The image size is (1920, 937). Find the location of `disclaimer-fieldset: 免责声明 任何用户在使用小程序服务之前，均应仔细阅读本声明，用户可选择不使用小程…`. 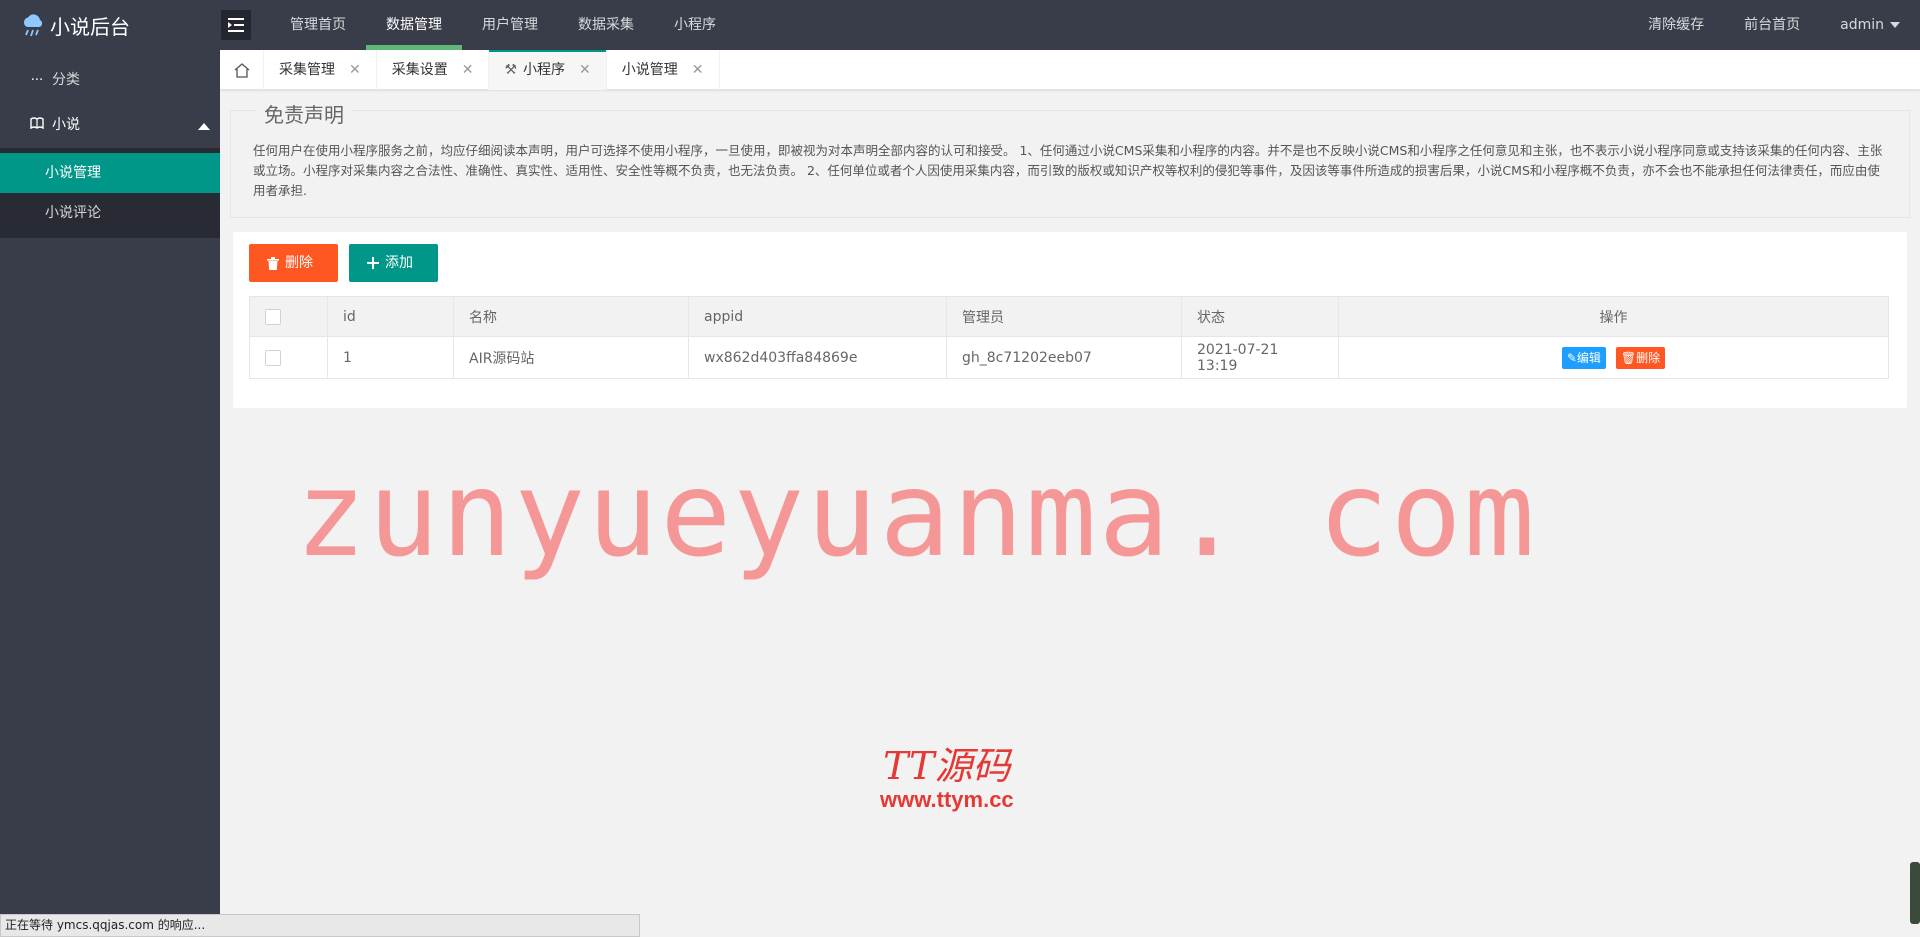

disclaimer-fieldset: 免责声明 任何用户在使用小程序服务之前，均应仔细阅读本声明，用户可选择不使用小程… is located at coordinates (1070, 158).